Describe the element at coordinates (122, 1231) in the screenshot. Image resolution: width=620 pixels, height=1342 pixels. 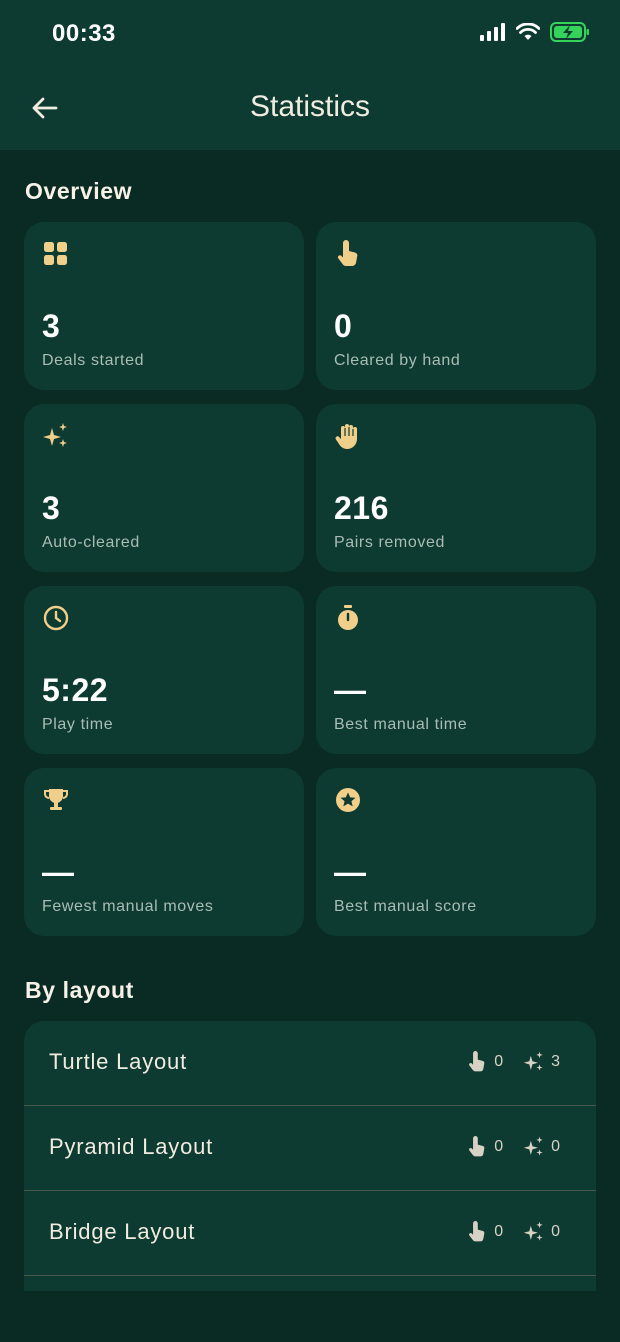
I see `layout-name: Bridge Layout` at that location.